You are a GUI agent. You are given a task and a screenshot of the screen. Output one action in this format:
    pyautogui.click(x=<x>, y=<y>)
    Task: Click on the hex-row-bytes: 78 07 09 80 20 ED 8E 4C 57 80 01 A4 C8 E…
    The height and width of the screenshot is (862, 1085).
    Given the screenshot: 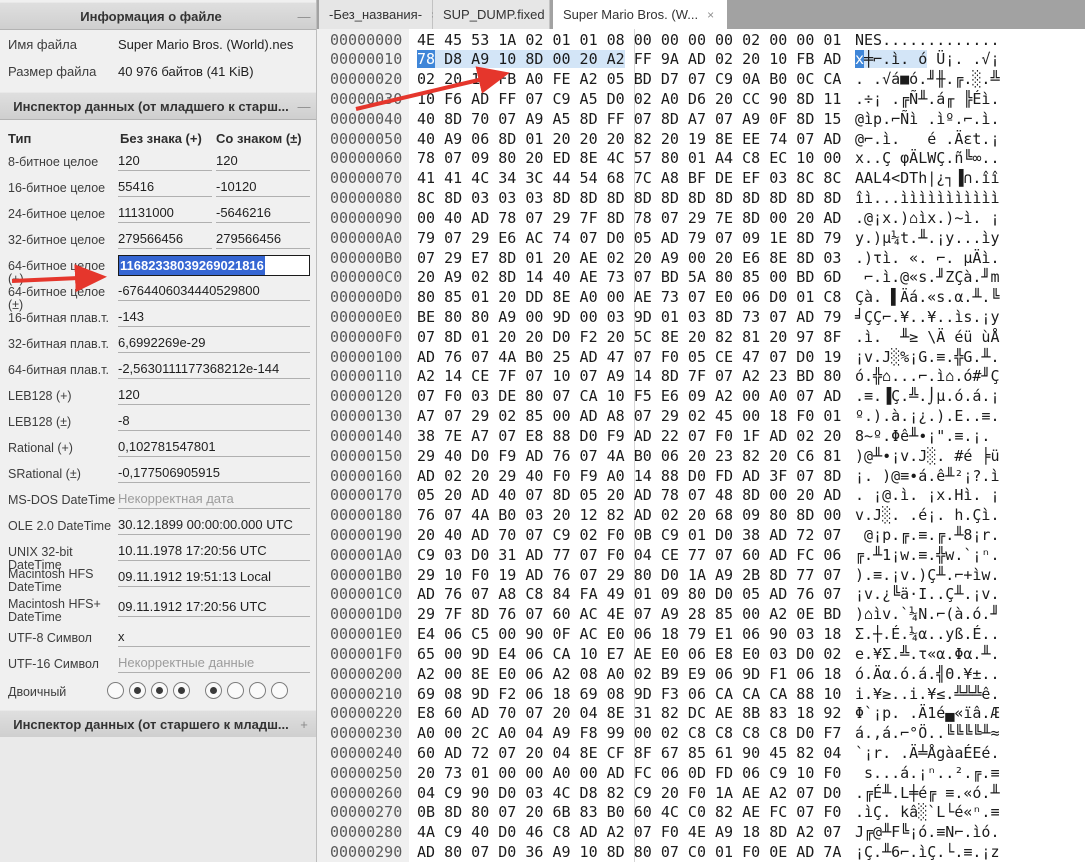 What is the action you would take?
    pyautogui.click(x=629, y=158)
    